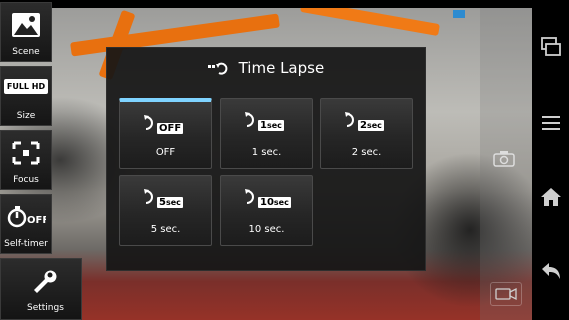 This screenshot has width=569, height=320. Describe the element at coordinates (217, 68) in the screenshot. I see `time-lapse-icon` at that location.